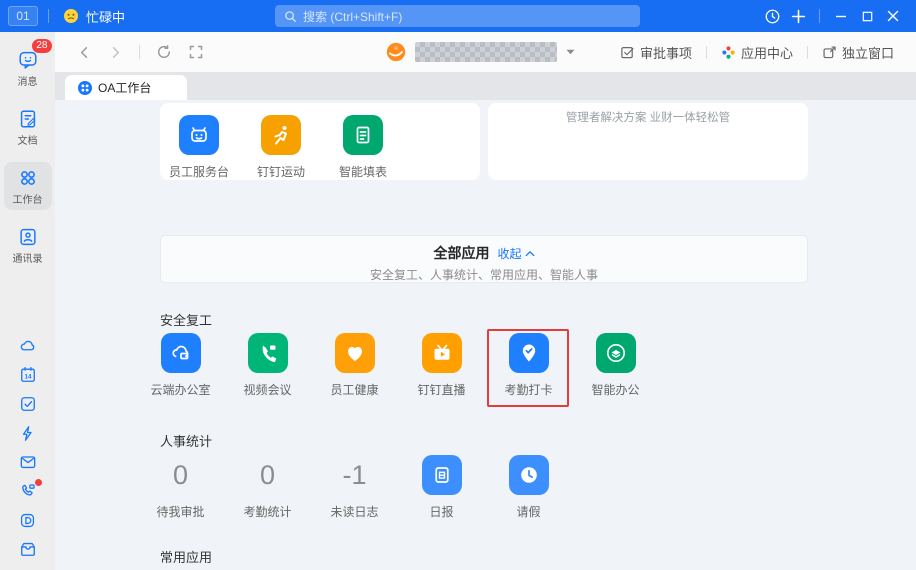 The image size is (916, 570). I want to click on stat-attendance: 0 考勤统计, so click(267, 487).